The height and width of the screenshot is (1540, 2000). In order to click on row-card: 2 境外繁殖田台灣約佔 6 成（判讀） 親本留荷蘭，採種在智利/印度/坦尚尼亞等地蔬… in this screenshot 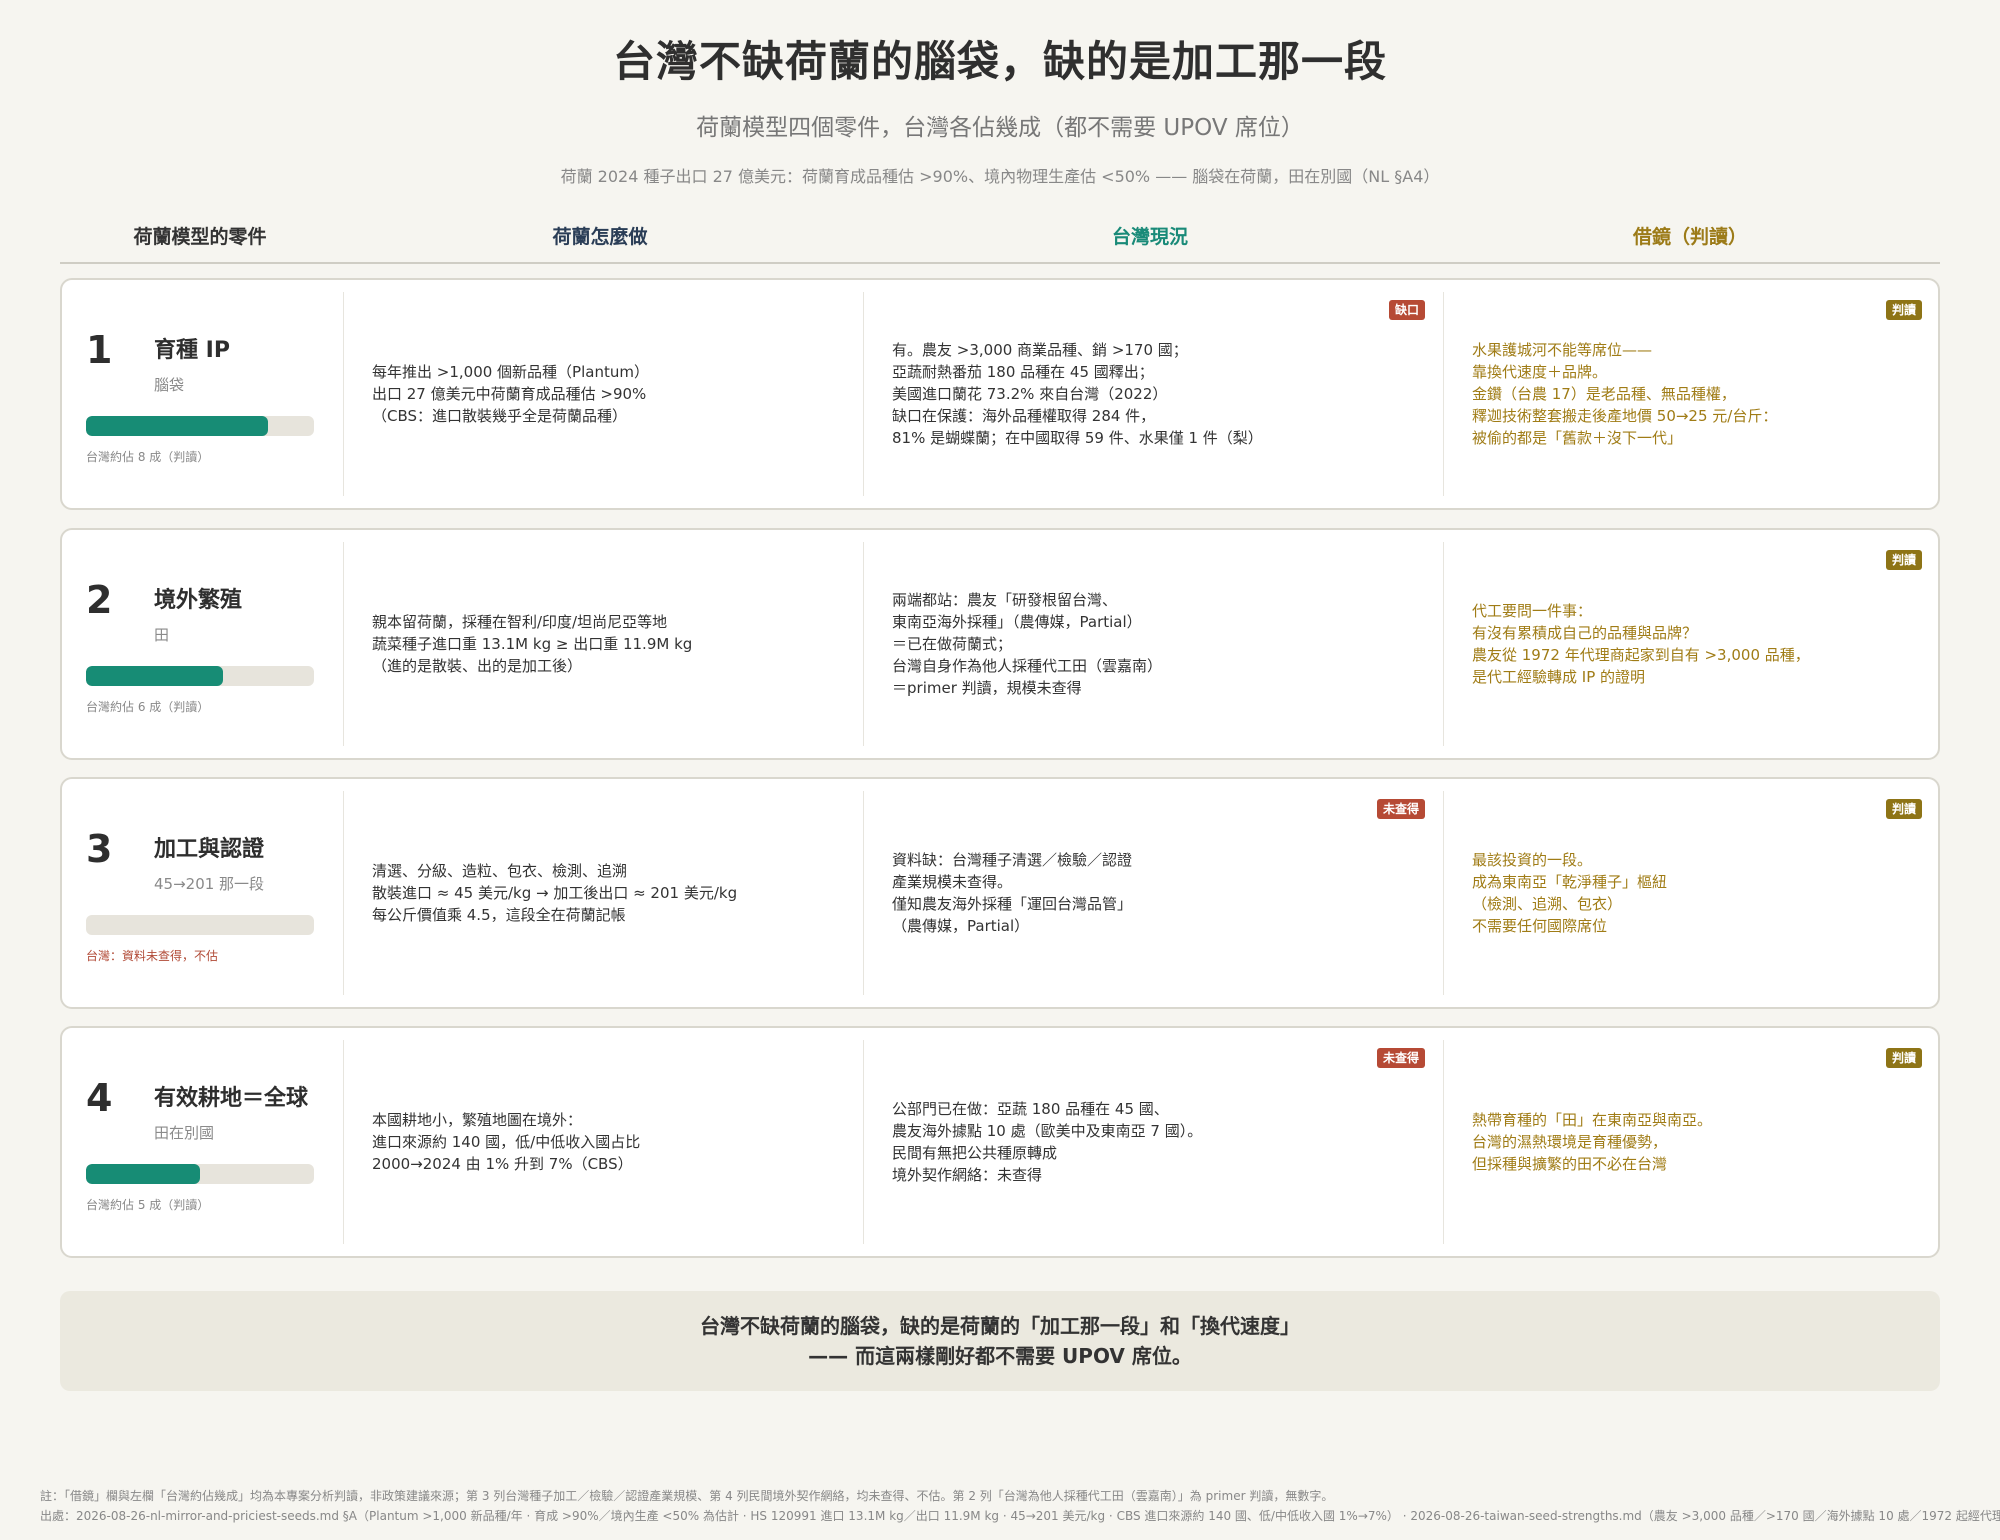, I will do `click(1000, 644)`.